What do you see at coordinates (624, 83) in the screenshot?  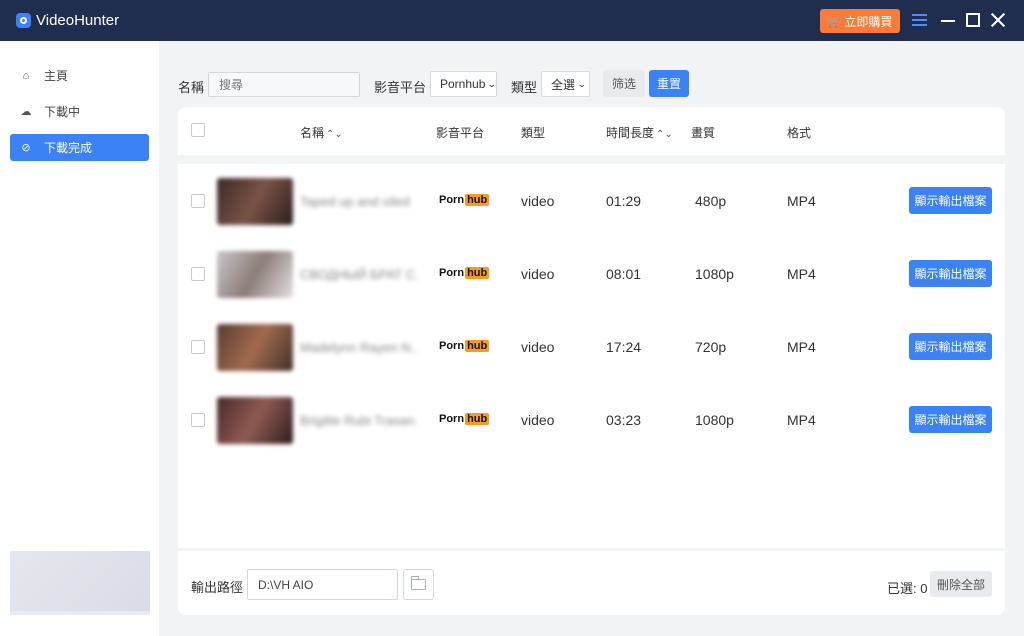 I see `filter-button: 筛选` at bounding box center [624, 83].